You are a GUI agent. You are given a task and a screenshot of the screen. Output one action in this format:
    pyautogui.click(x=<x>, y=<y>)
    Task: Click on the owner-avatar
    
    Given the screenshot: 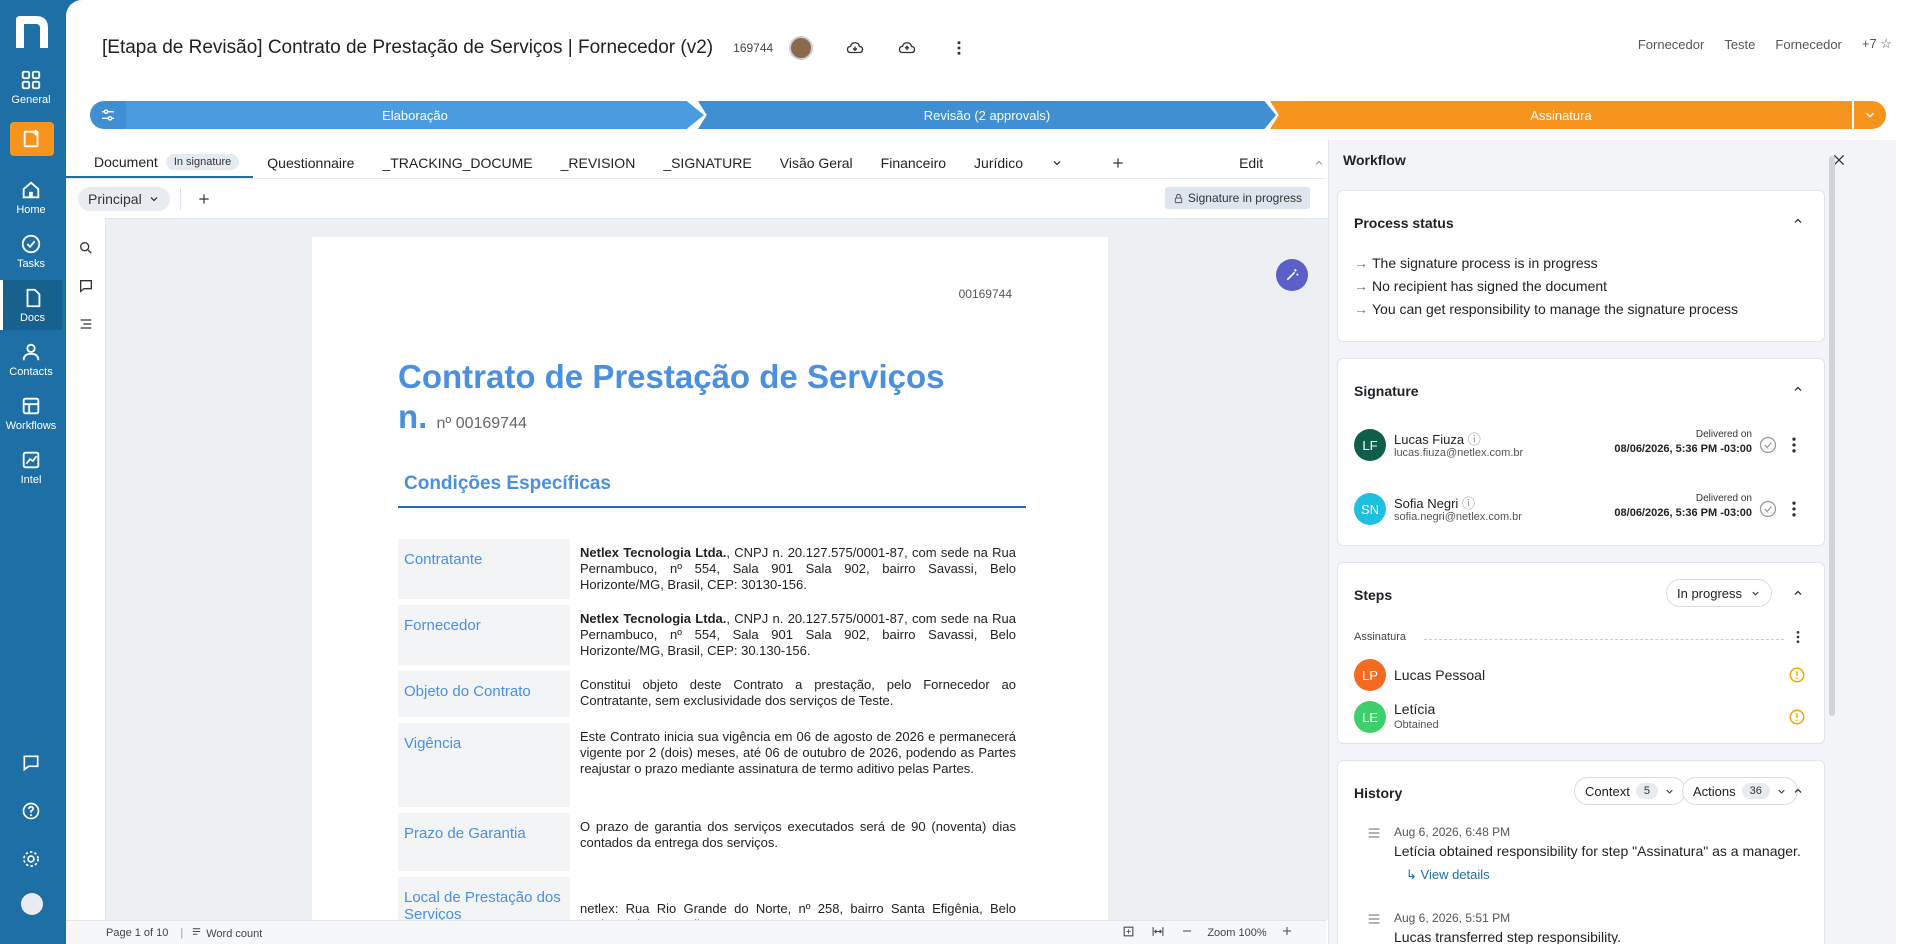 What is the action you would take?
    pyautogui.click(x=801, y=48)
    